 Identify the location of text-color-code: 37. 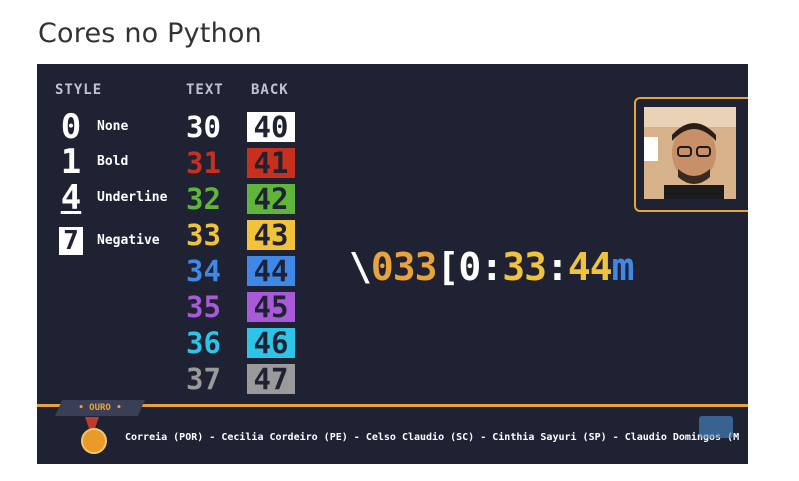
(203, 379).